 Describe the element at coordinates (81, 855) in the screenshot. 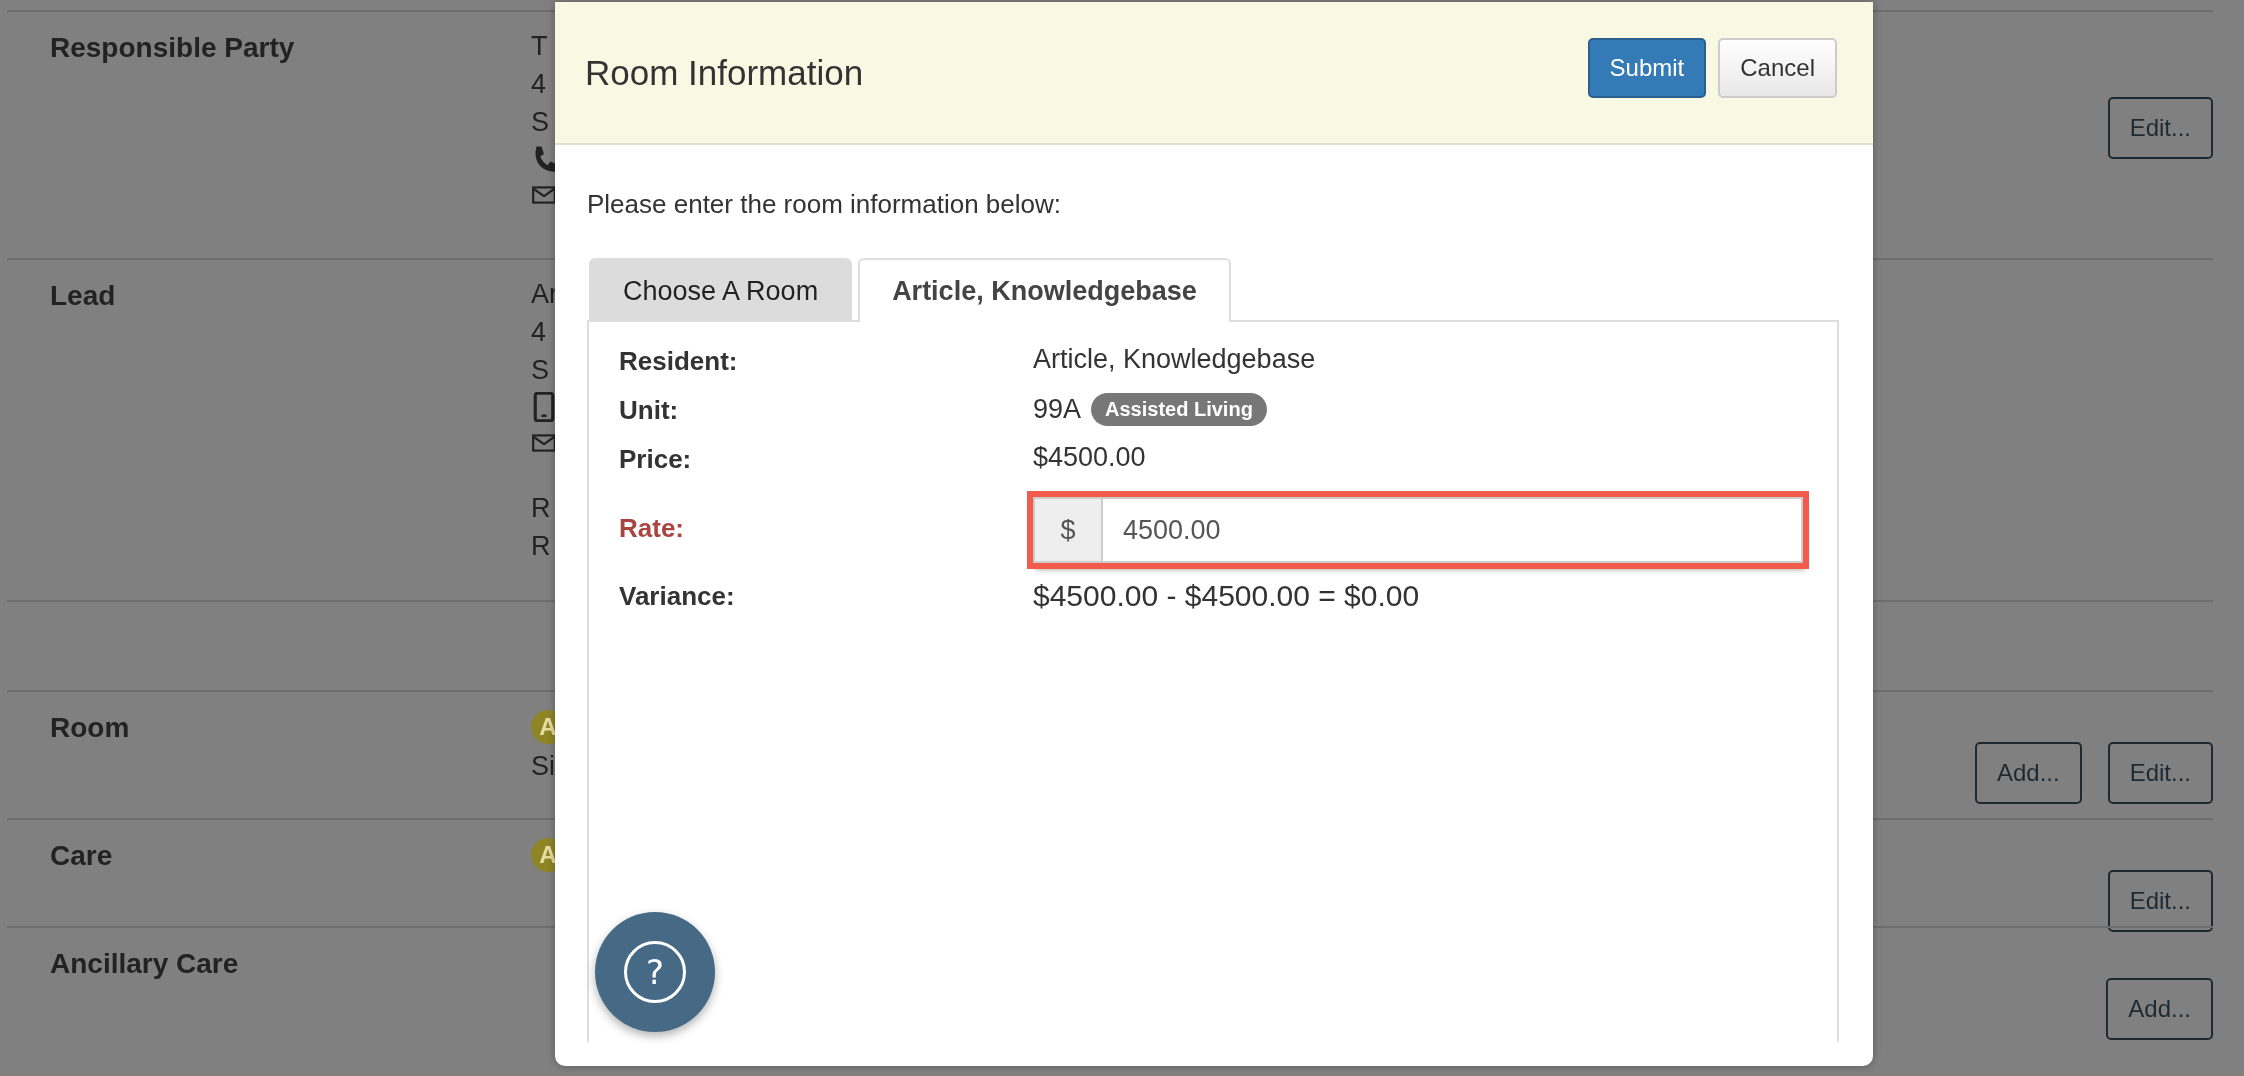

I see `section-label: Care` at that location.